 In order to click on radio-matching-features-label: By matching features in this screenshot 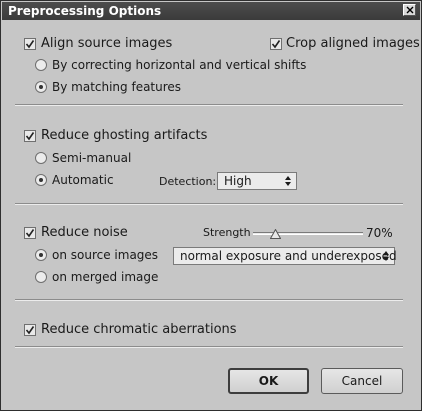, I will do `click(117, 87)`.